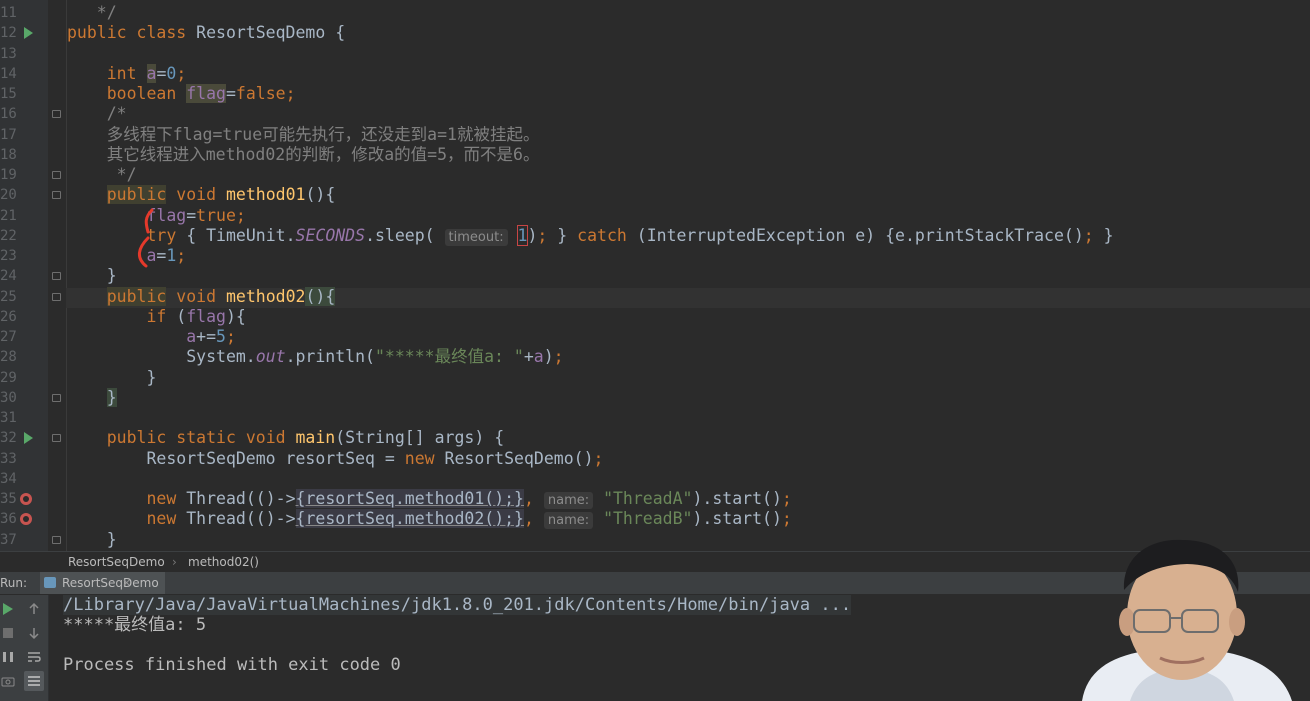 Image resolution: width=1310 pixels, height=701 pixels. I want to click on line-number: 29, so click(8, 378).